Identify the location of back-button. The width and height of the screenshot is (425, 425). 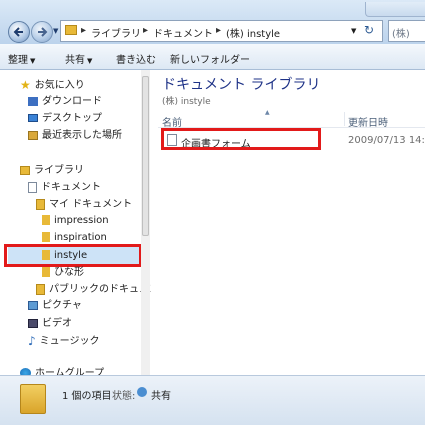
(19, 32).